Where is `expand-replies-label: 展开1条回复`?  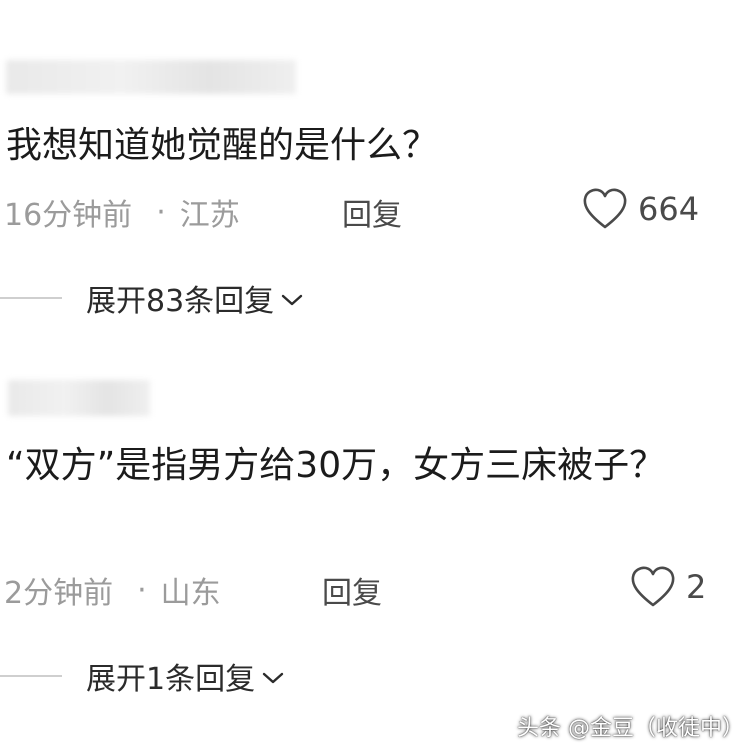
expand-replies-label: 展开1条回复 is located at coordinates (171, 679).